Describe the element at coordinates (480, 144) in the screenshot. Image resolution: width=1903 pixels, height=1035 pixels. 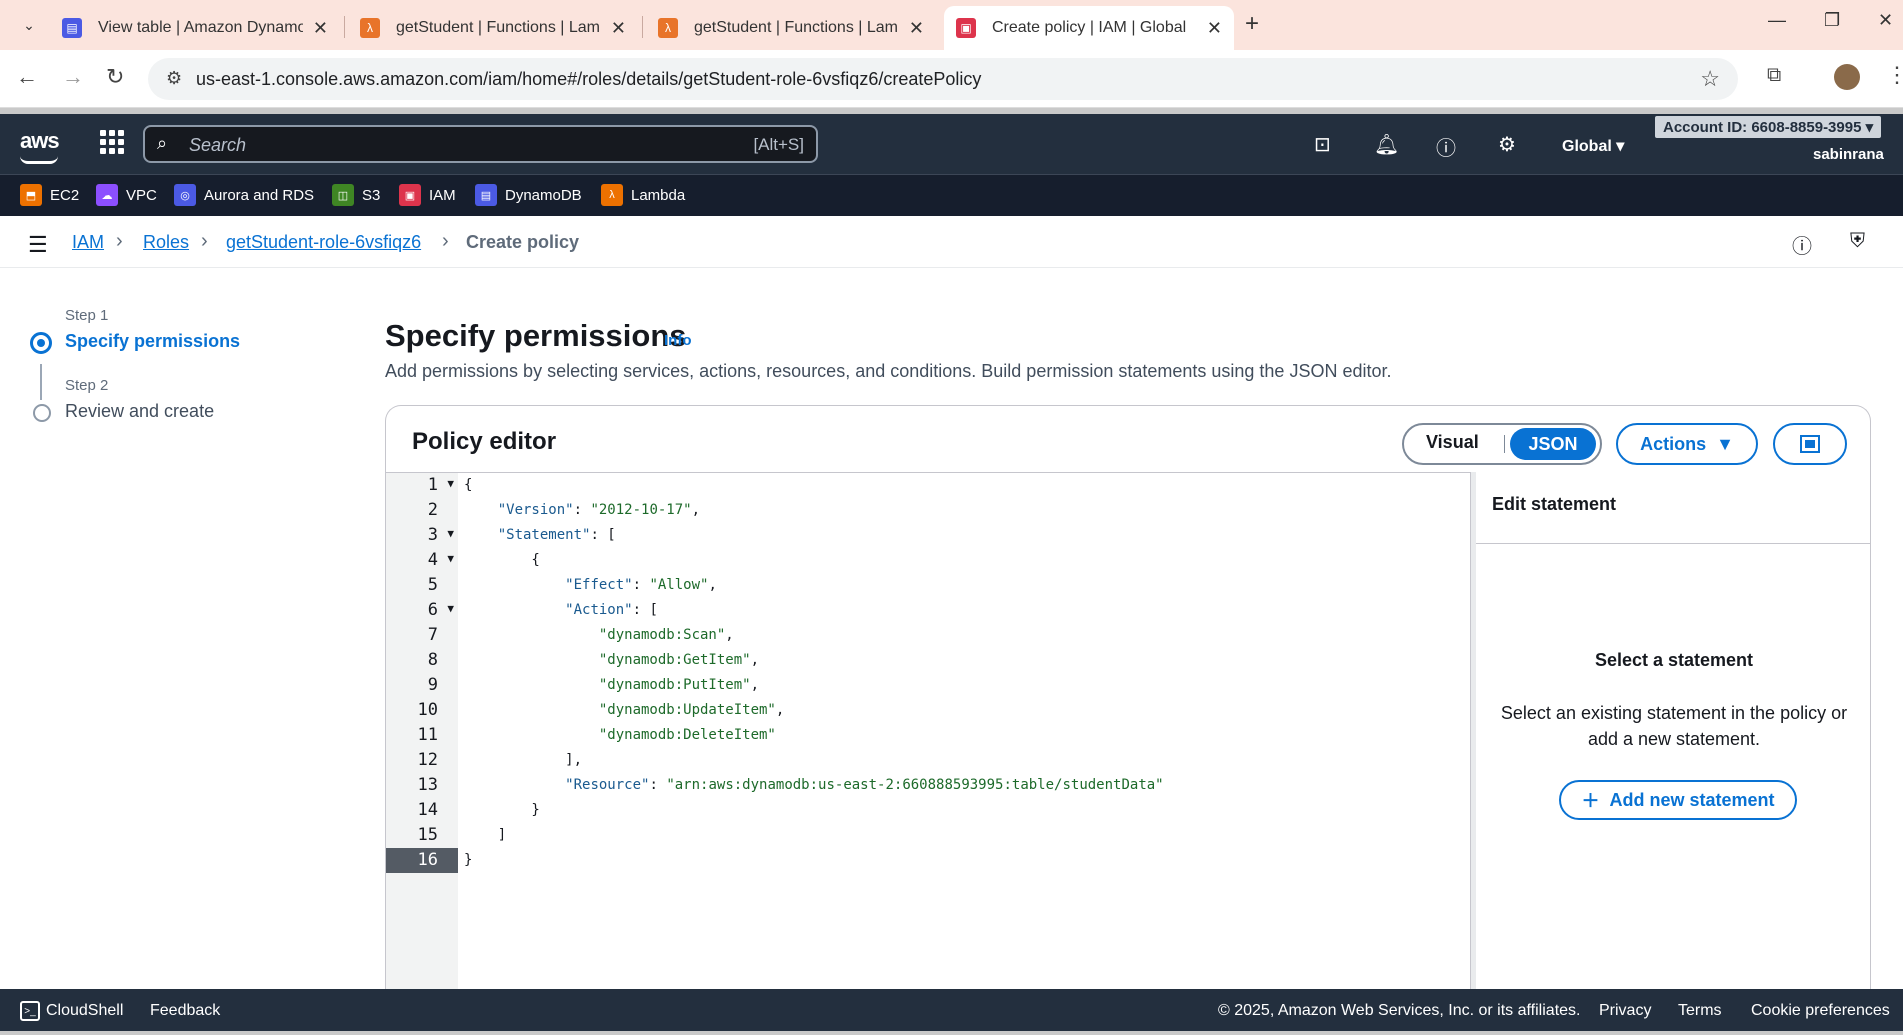
I see `search-input: ⌕ Search [Alt+S]` at that location.